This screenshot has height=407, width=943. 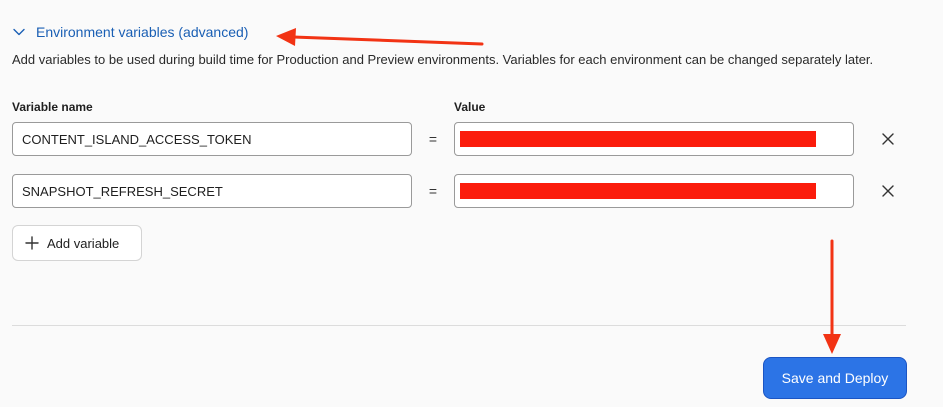 I want to click on variable-name-text: SNAPSHOT_REFRESH_SECRET, so click(x=122, y=191).